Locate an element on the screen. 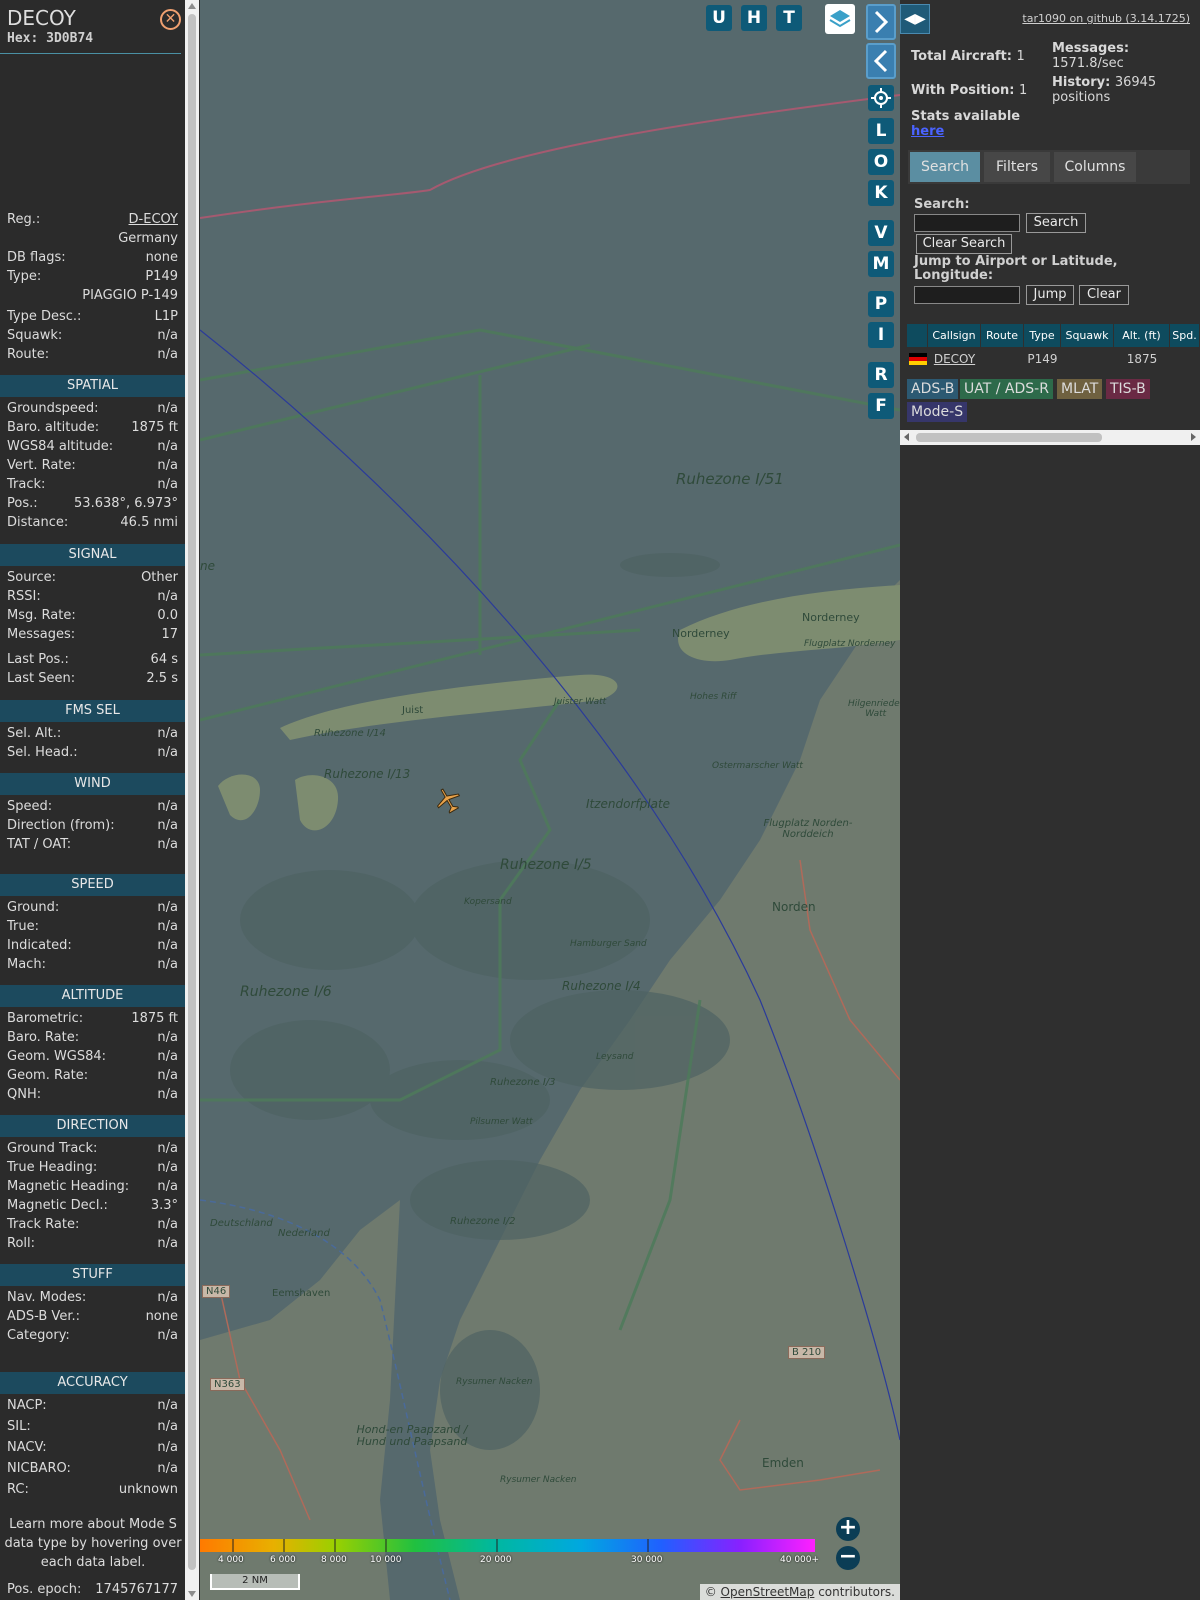 The image size is (1200, 1600). info-row-value: 17 is located at coordinates (169, 634).